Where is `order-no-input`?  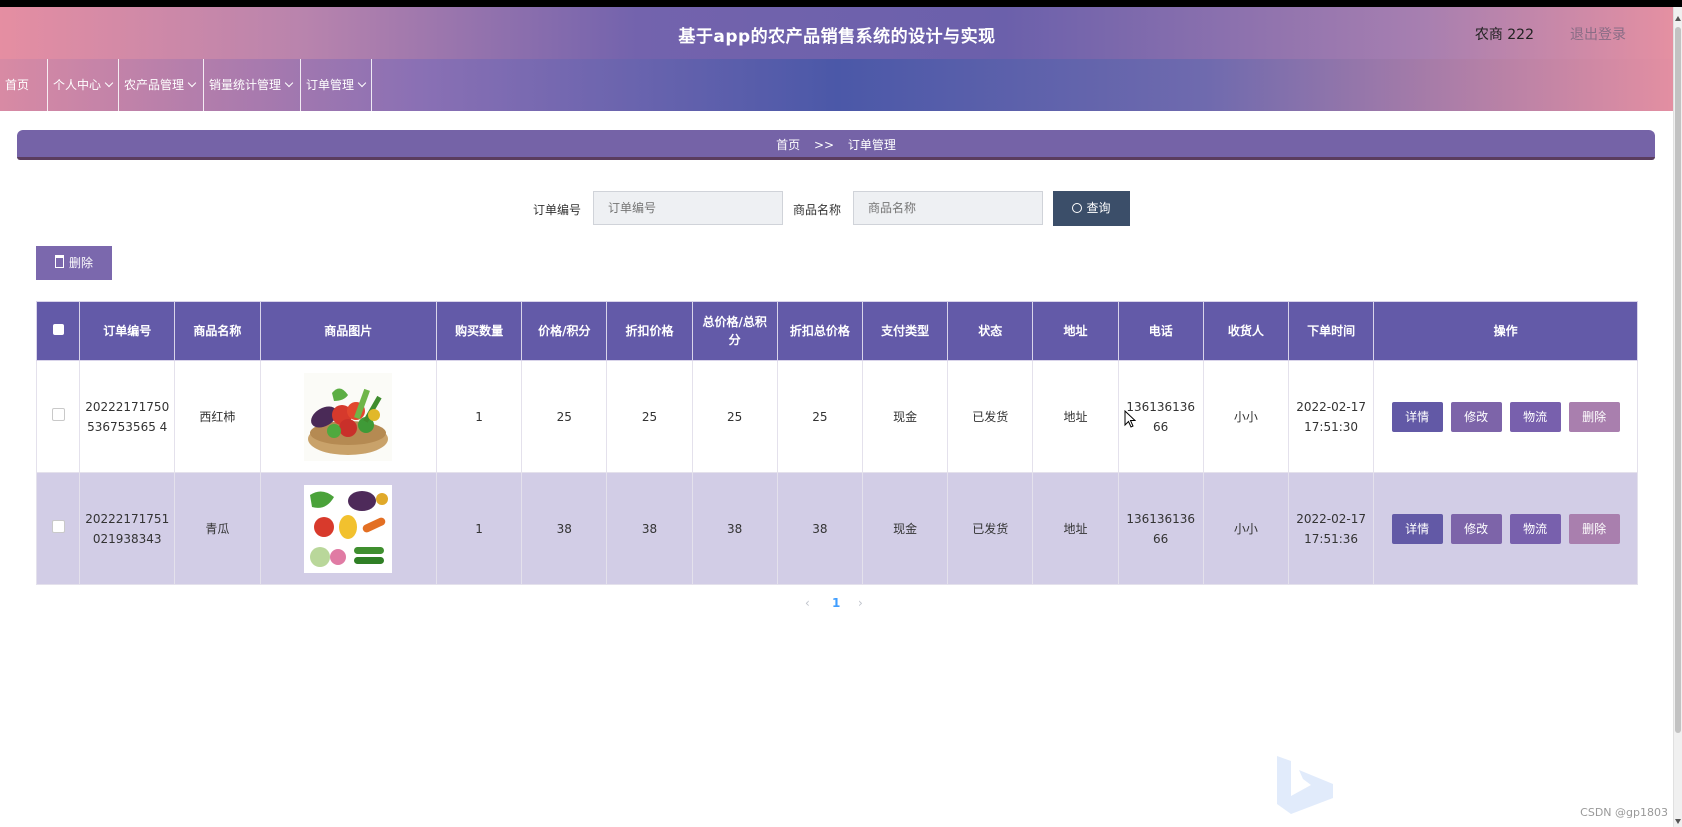 order-no-input is located at coordinates (688, 208).